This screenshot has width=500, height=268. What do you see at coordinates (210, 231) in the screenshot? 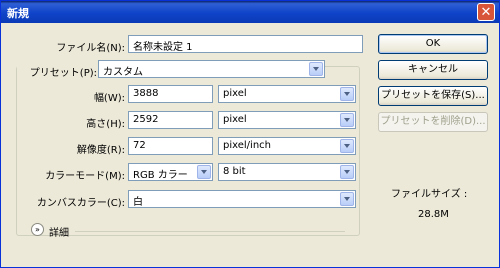
I see `advanced-divider` at bounding box center [210, 231].